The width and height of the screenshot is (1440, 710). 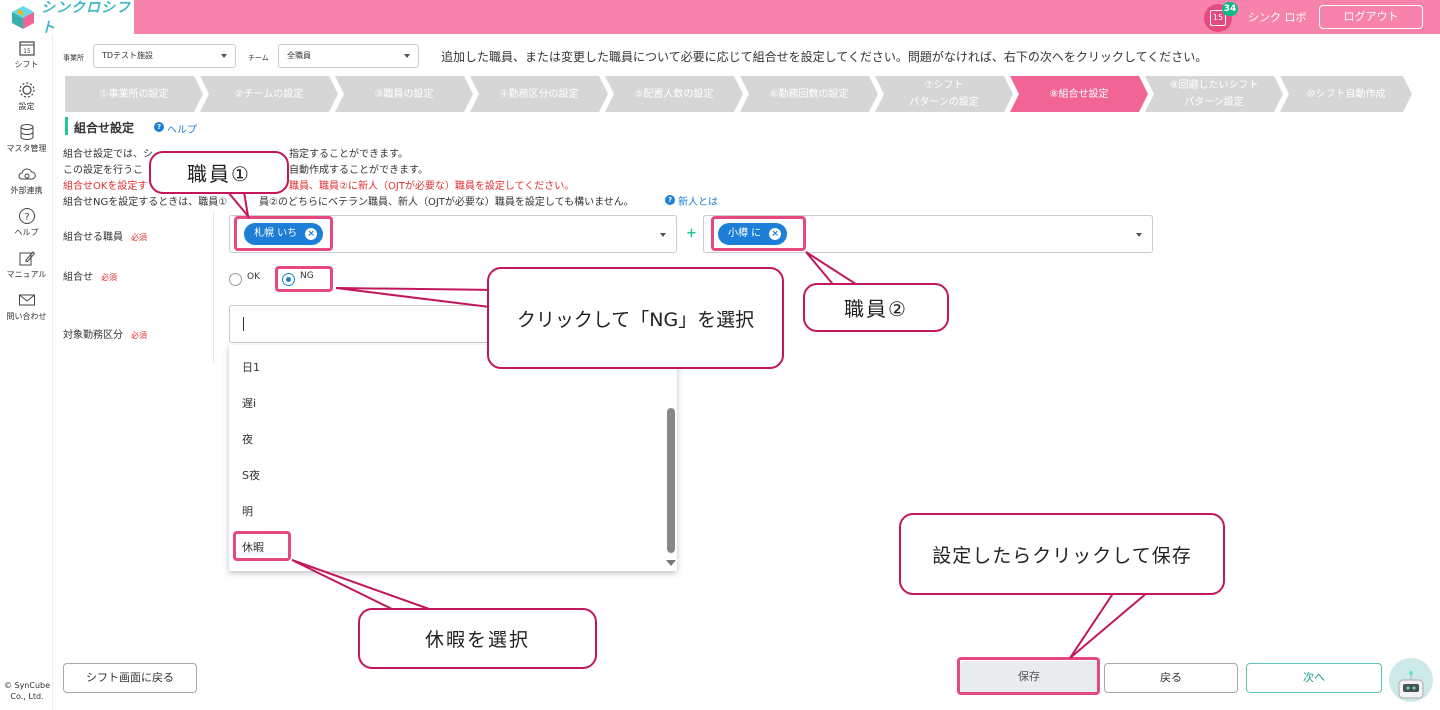 I want to click on step-8: ⑧組合せ設定, so click(x=1079, y=94).